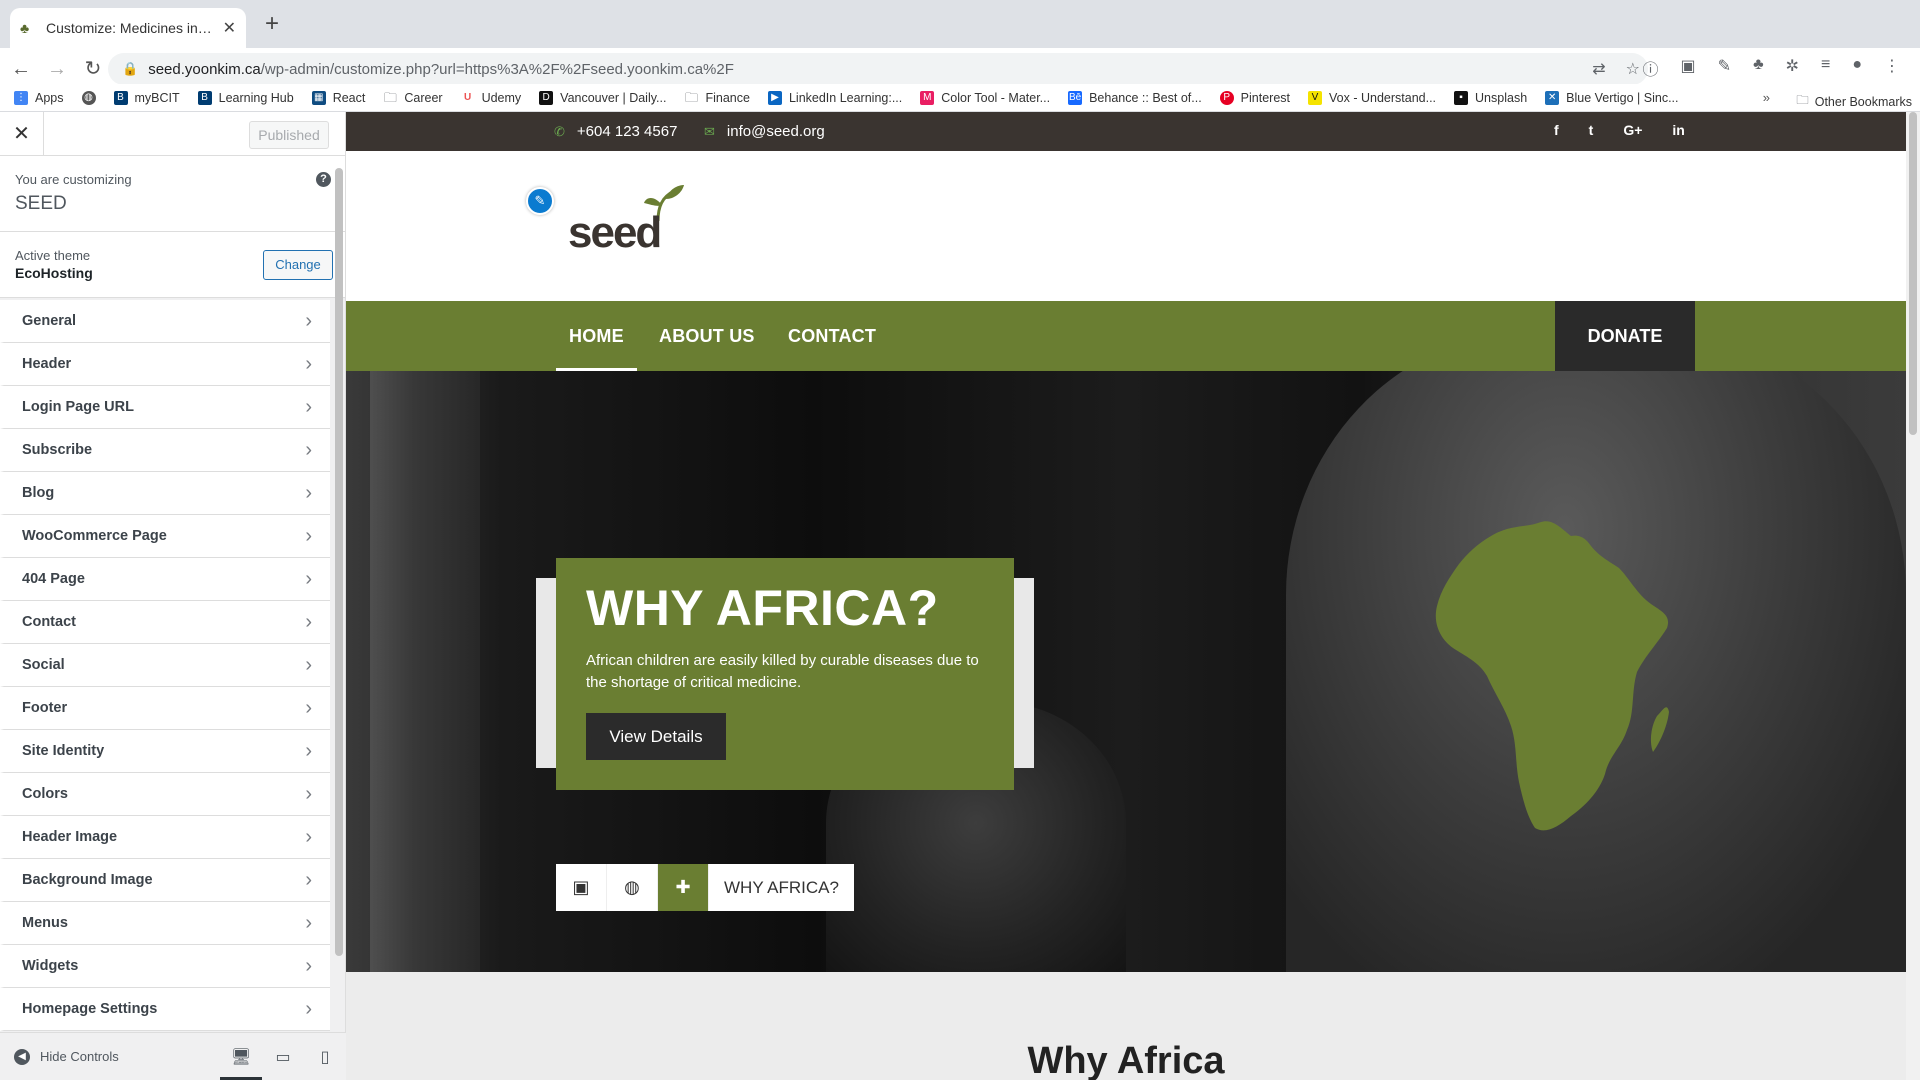 This screenshot has height=1080, width=1920. Describe the element at coordinates (413, 97) in the screenshot. I see `bookmark-career: 🗀 Career` at that location.